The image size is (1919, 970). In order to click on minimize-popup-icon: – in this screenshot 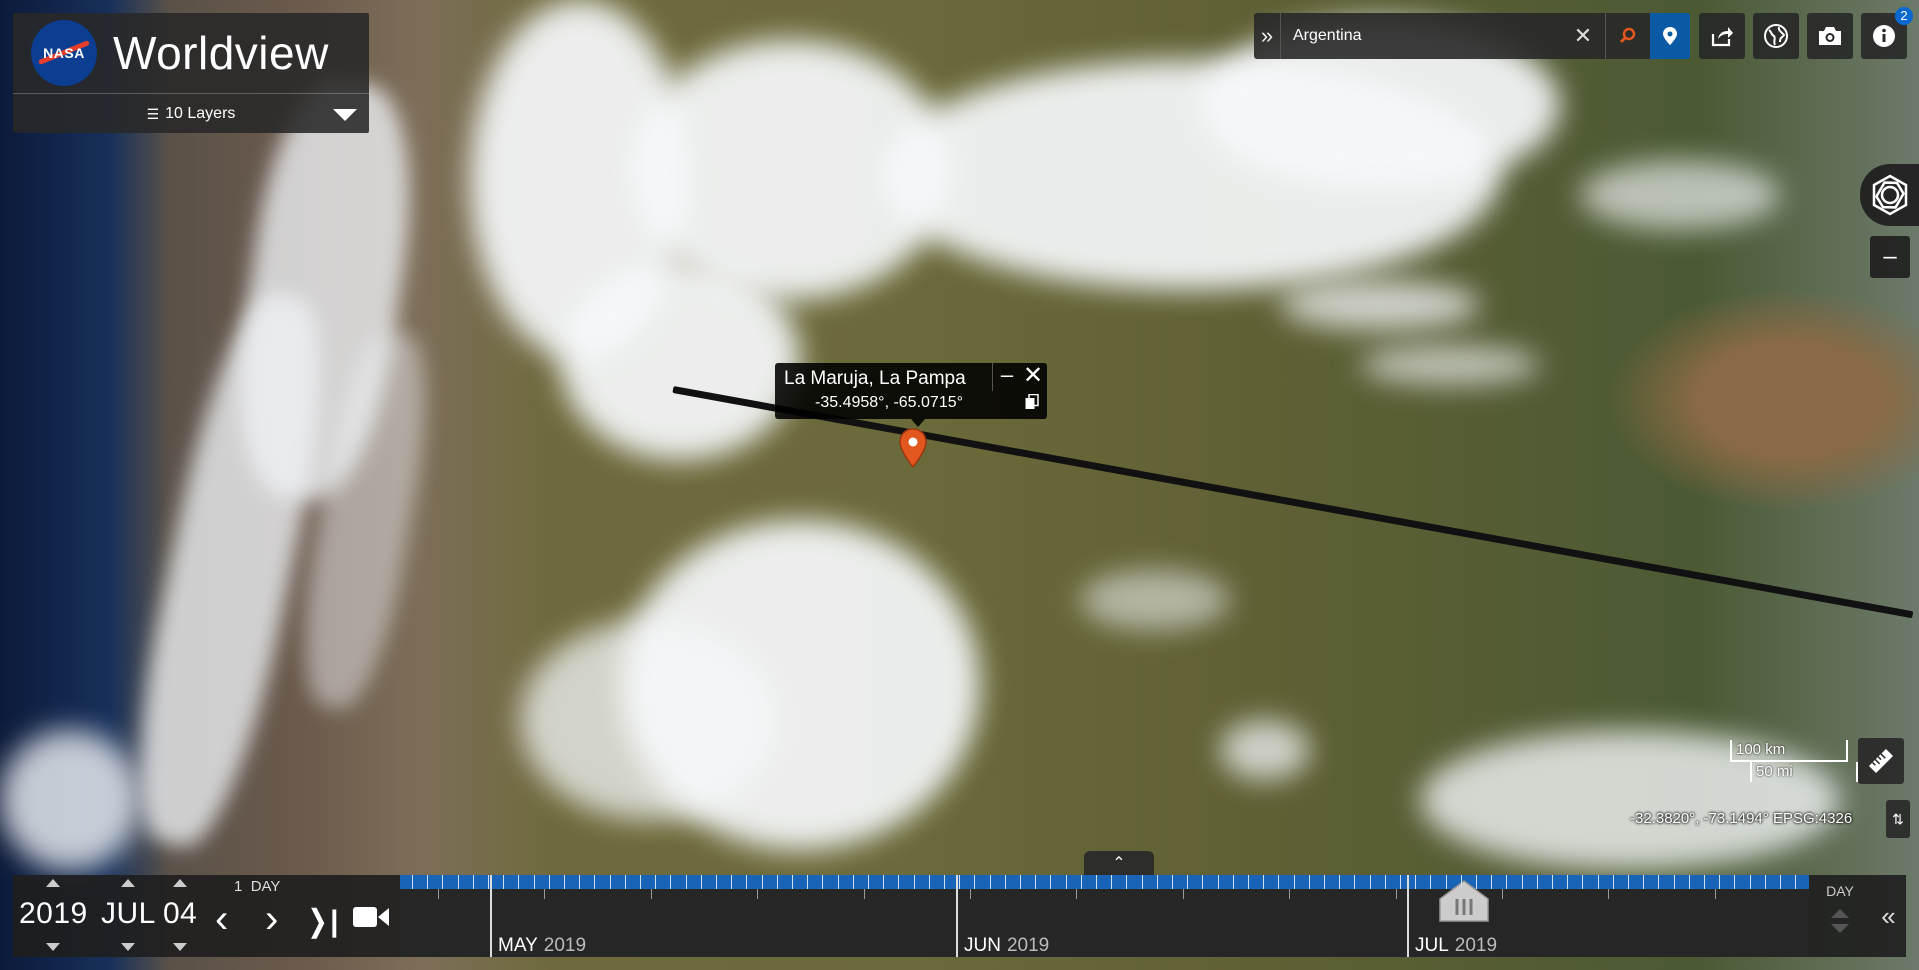, I will do `click(1006, 377)`.